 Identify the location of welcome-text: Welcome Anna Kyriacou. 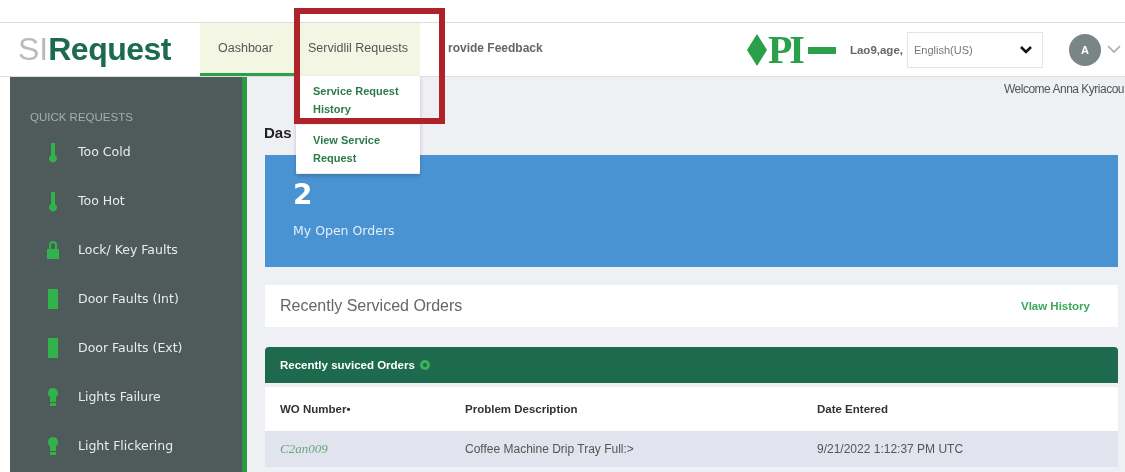
(1064, 89).